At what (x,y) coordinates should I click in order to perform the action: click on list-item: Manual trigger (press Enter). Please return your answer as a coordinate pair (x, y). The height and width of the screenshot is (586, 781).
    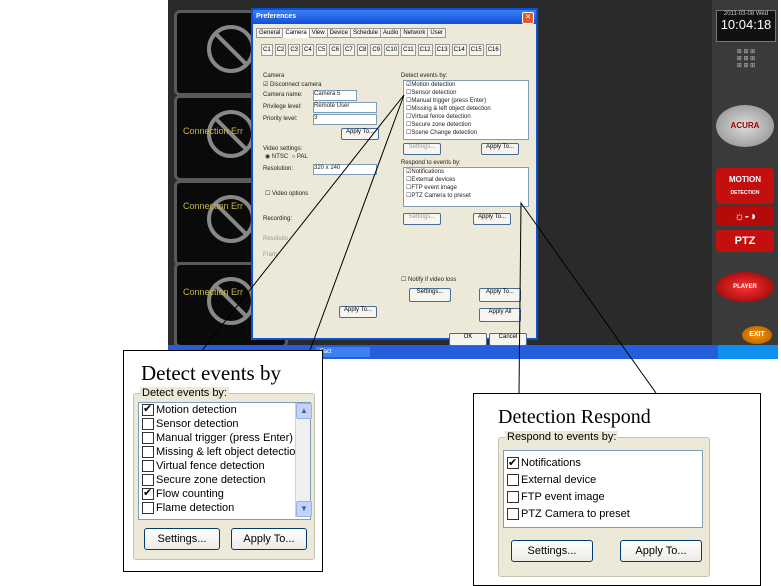
    Looking at the image, I should click on (224, 438).